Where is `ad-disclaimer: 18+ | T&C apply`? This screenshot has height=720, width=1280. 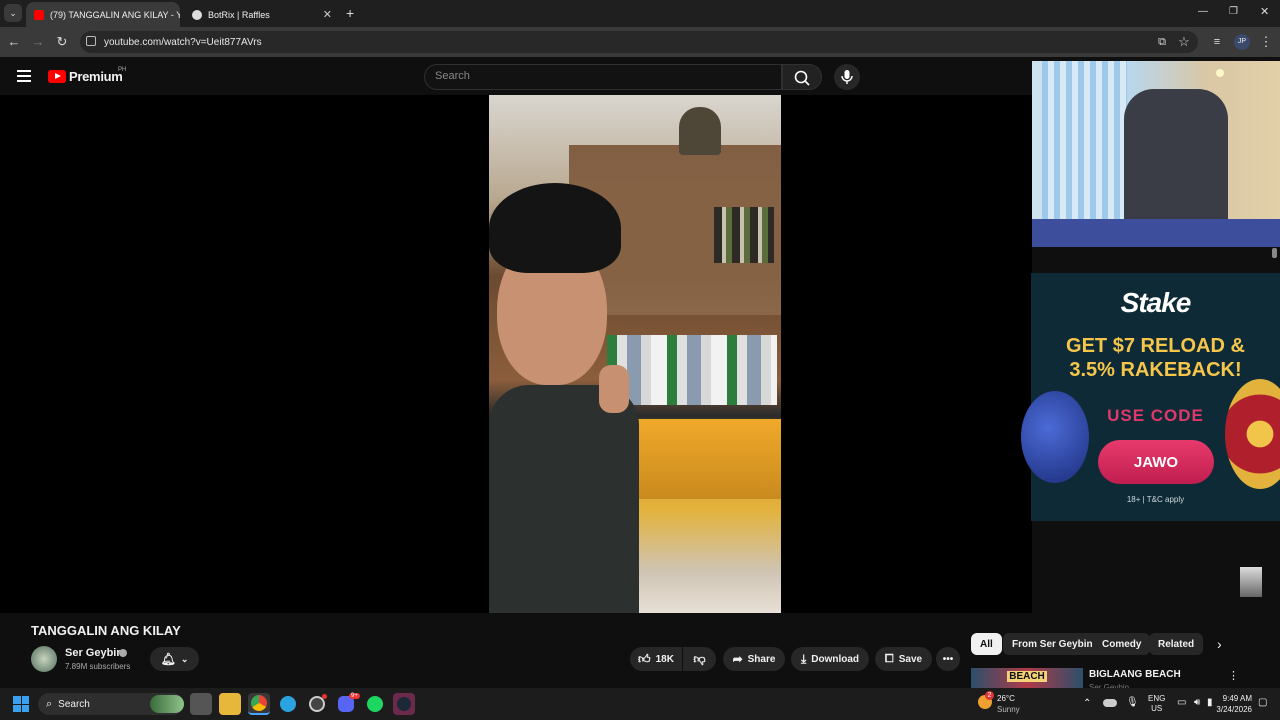 ad-disclaimer: 18+ | T&C apply is located at coordinates (1155, 499).